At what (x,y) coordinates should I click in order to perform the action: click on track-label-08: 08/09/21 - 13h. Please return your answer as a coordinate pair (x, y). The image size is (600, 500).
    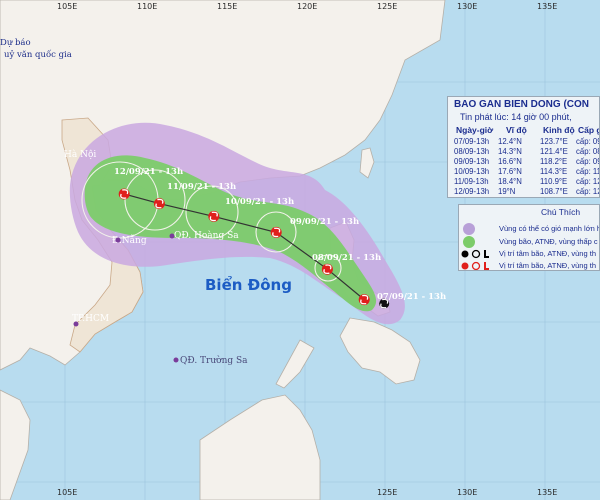
    Looking at the image, I should click on (347, 258).